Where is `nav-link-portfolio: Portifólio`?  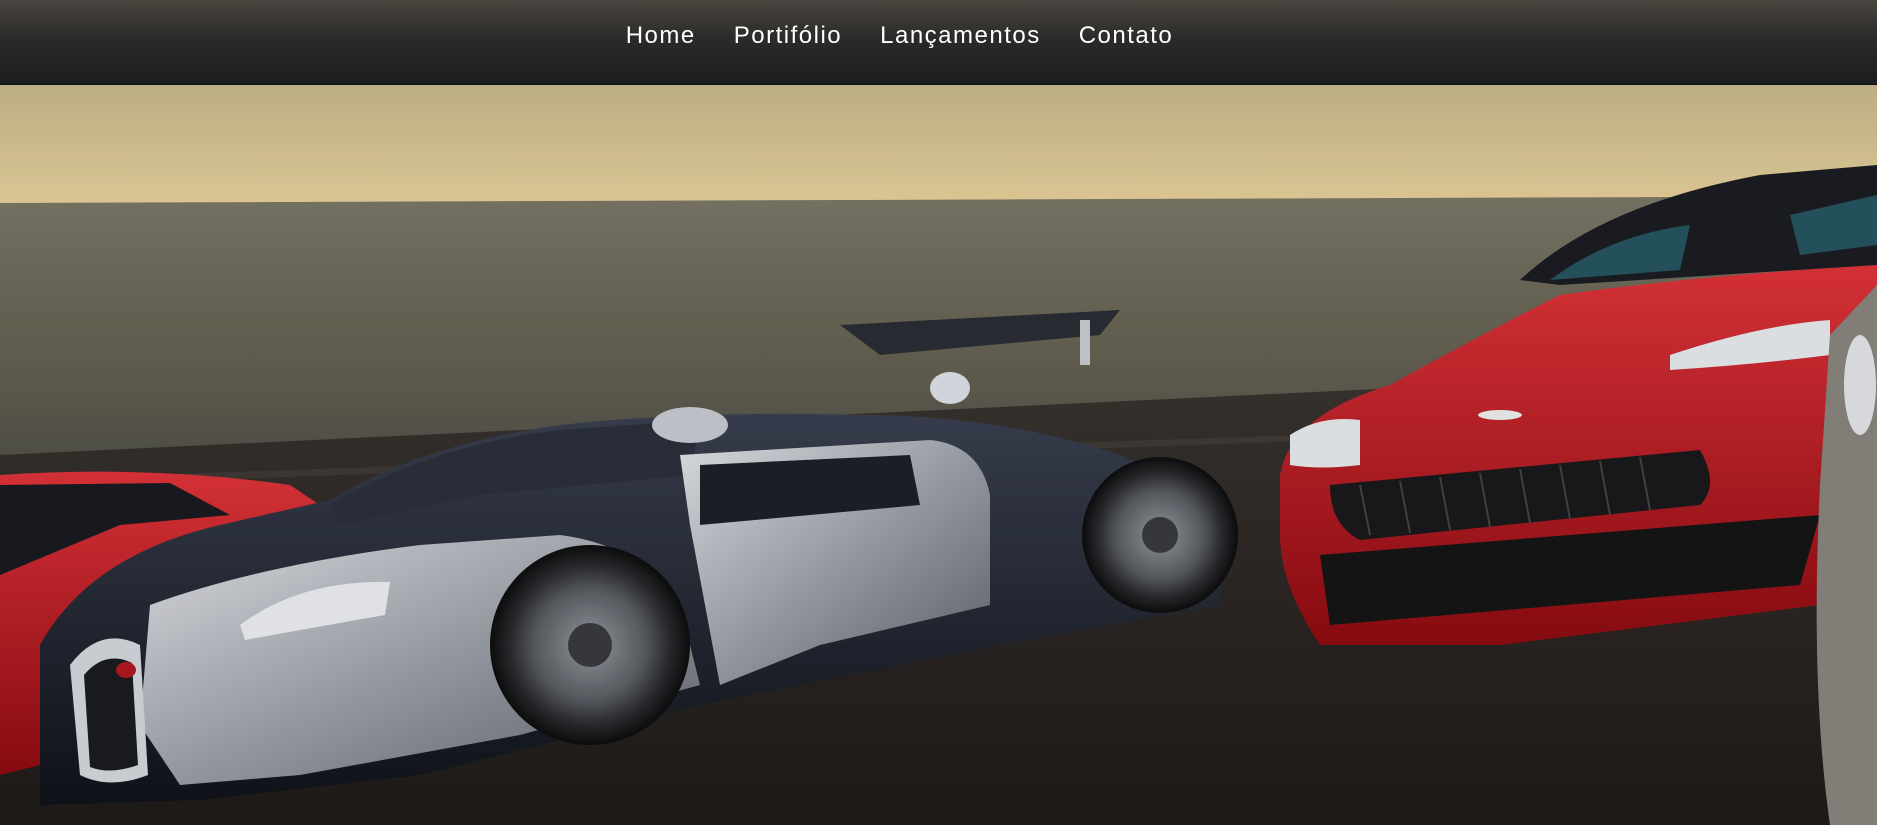
nav-link-portfolio: Portifólio is located at coordinates (788, 36).